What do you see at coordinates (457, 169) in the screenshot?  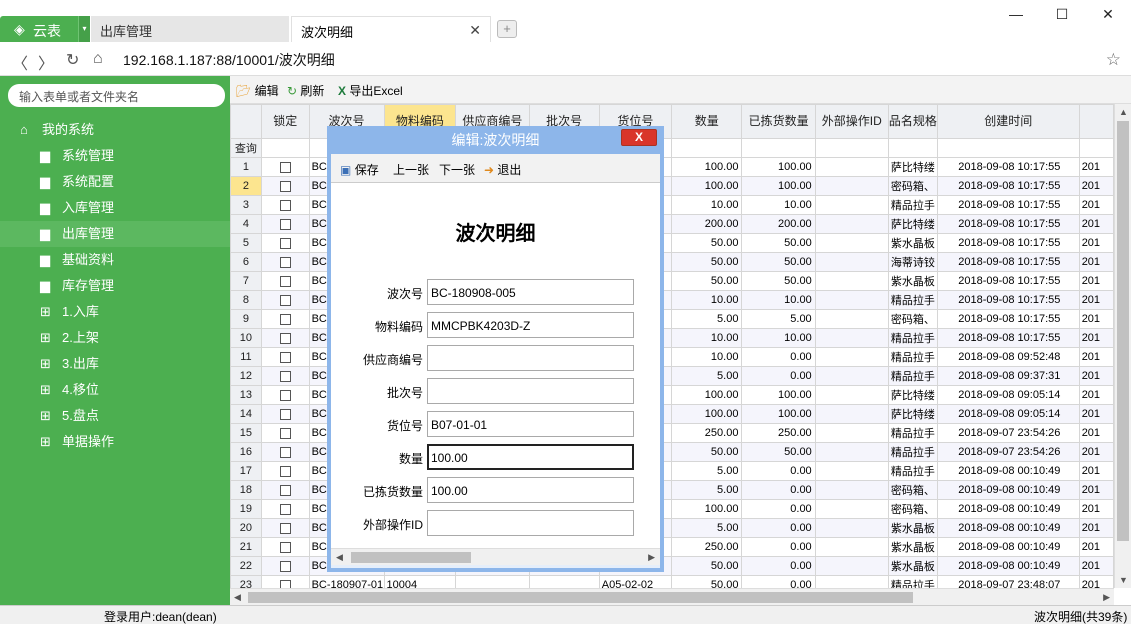 I see `next-button: 下一张` at bounding box center [457, 169].